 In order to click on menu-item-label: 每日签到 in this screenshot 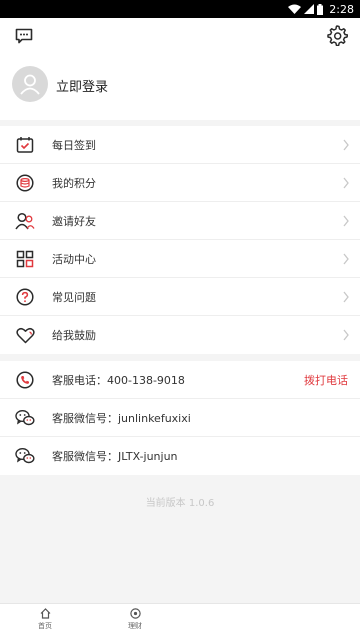, I will do `click(74, 145)`.